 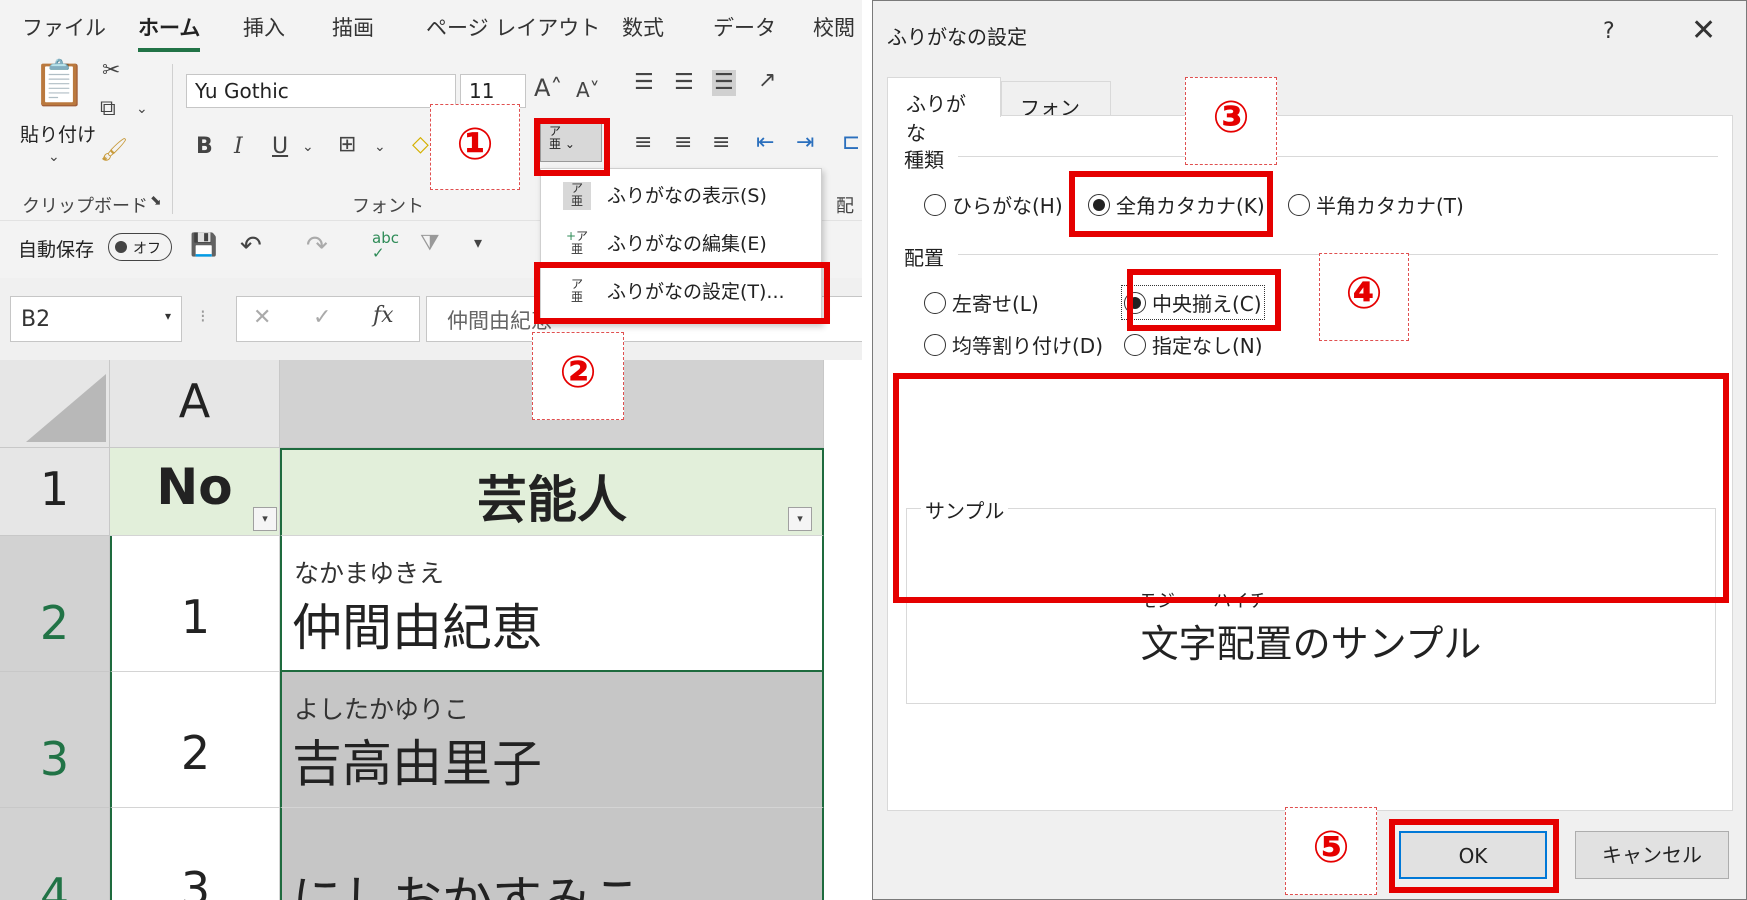 I want to click on autosave-toggle-label: オフ, so click(x=147, y=249).